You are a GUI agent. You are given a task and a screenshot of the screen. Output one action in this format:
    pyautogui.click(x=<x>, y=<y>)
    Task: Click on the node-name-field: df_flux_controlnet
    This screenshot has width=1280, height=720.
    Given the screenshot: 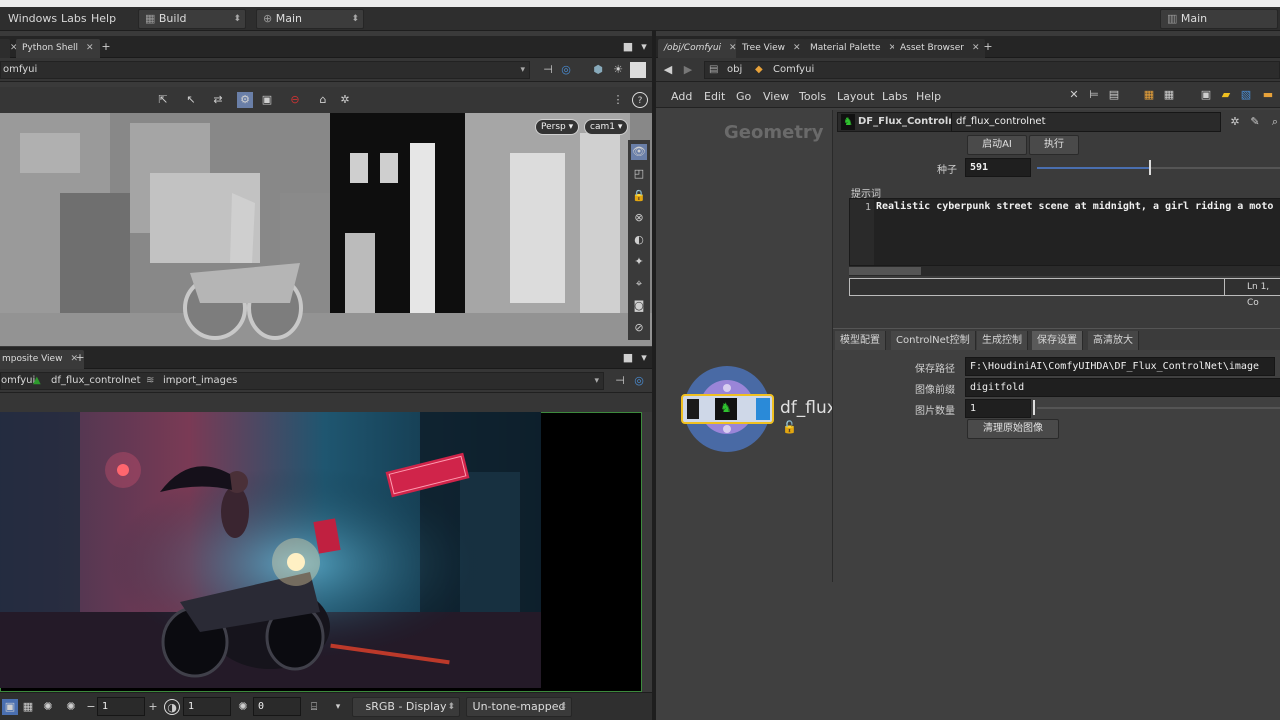 What is the action you would take?
    pyautogui.click(x=1086, y=122)
    